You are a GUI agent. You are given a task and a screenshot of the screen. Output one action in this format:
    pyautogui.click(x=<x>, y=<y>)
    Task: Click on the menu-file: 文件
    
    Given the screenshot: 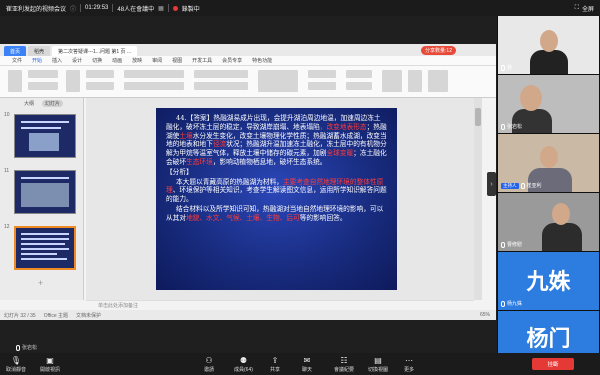 What is the action you would take?
    pyautogui.click(x=17, y=60)
    